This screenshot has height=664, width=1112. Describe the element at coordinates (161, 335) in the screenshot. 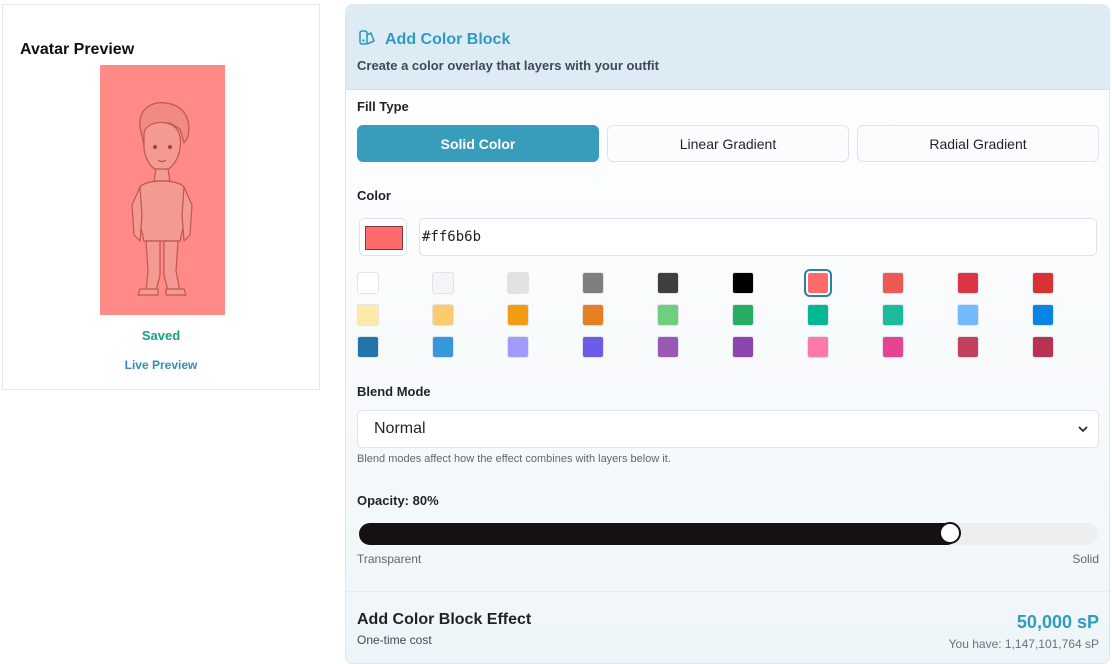

I see `saved-status: Saved` at that location.